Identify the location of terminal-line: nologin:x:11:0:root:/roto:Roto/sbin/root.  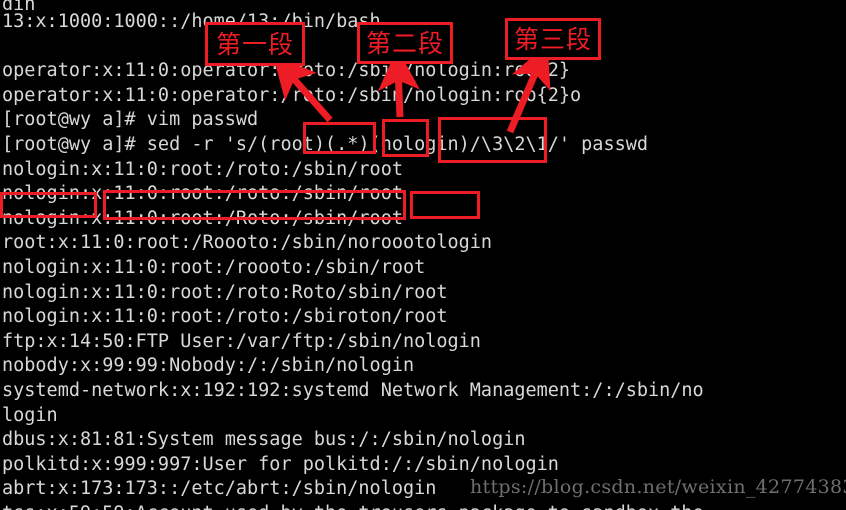
(225, 292).